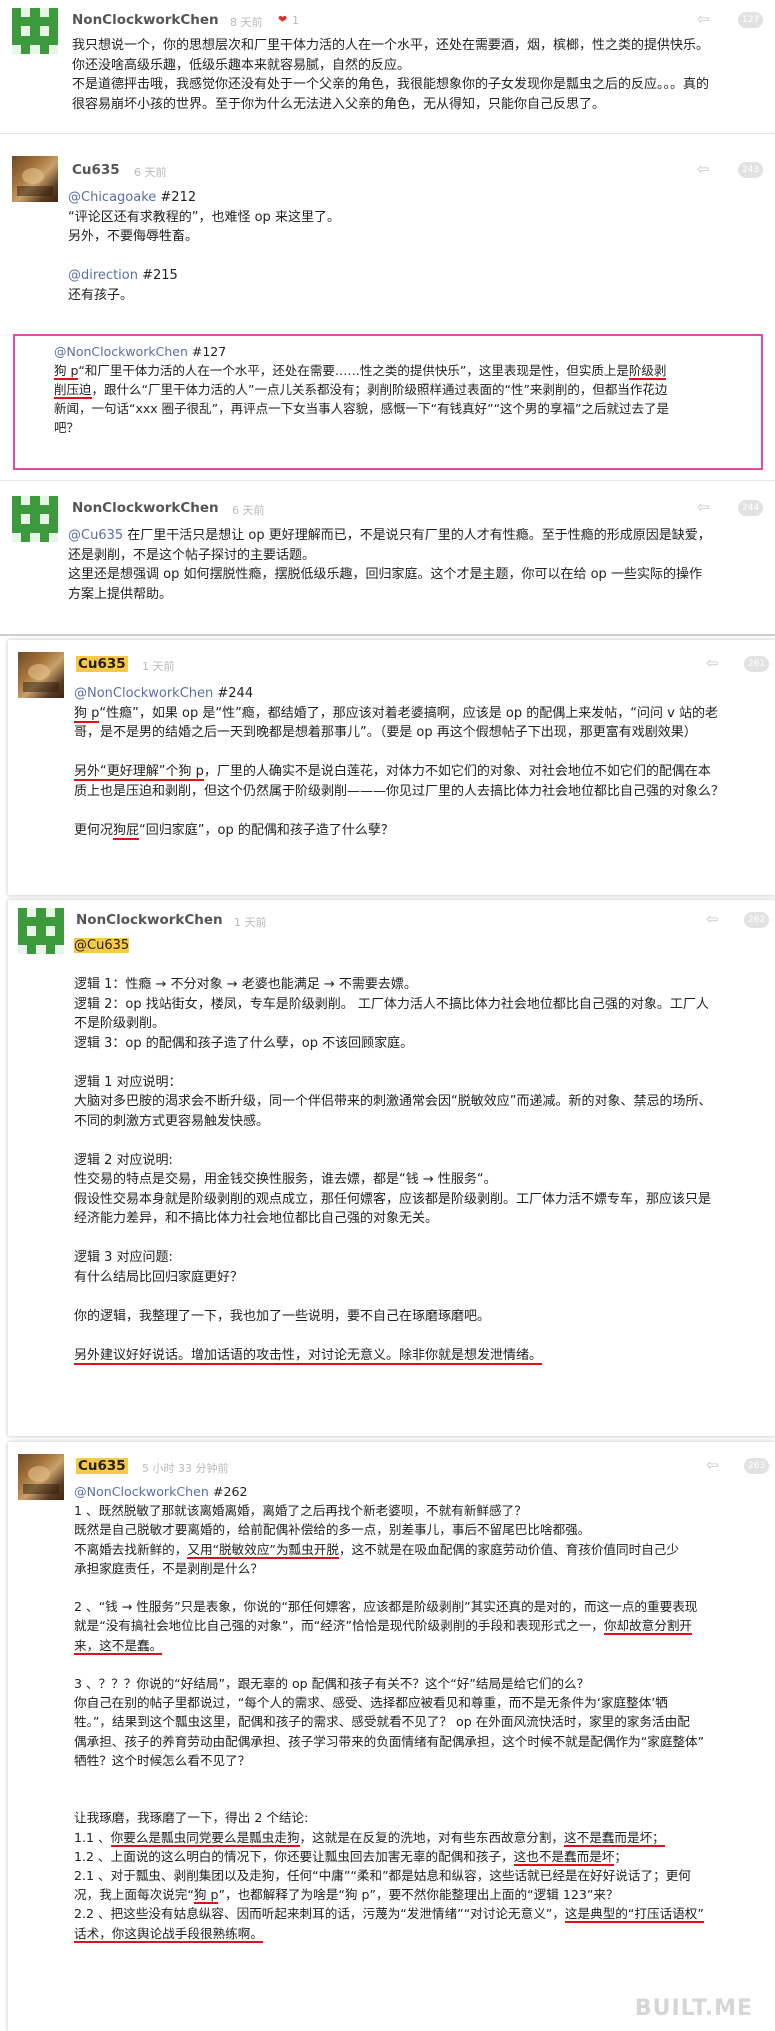  What do you see at coordinates (648, 1627) in the screenshot?
I see `underlined-text: 你却故意分割开` at bounding box center [648, 1627].